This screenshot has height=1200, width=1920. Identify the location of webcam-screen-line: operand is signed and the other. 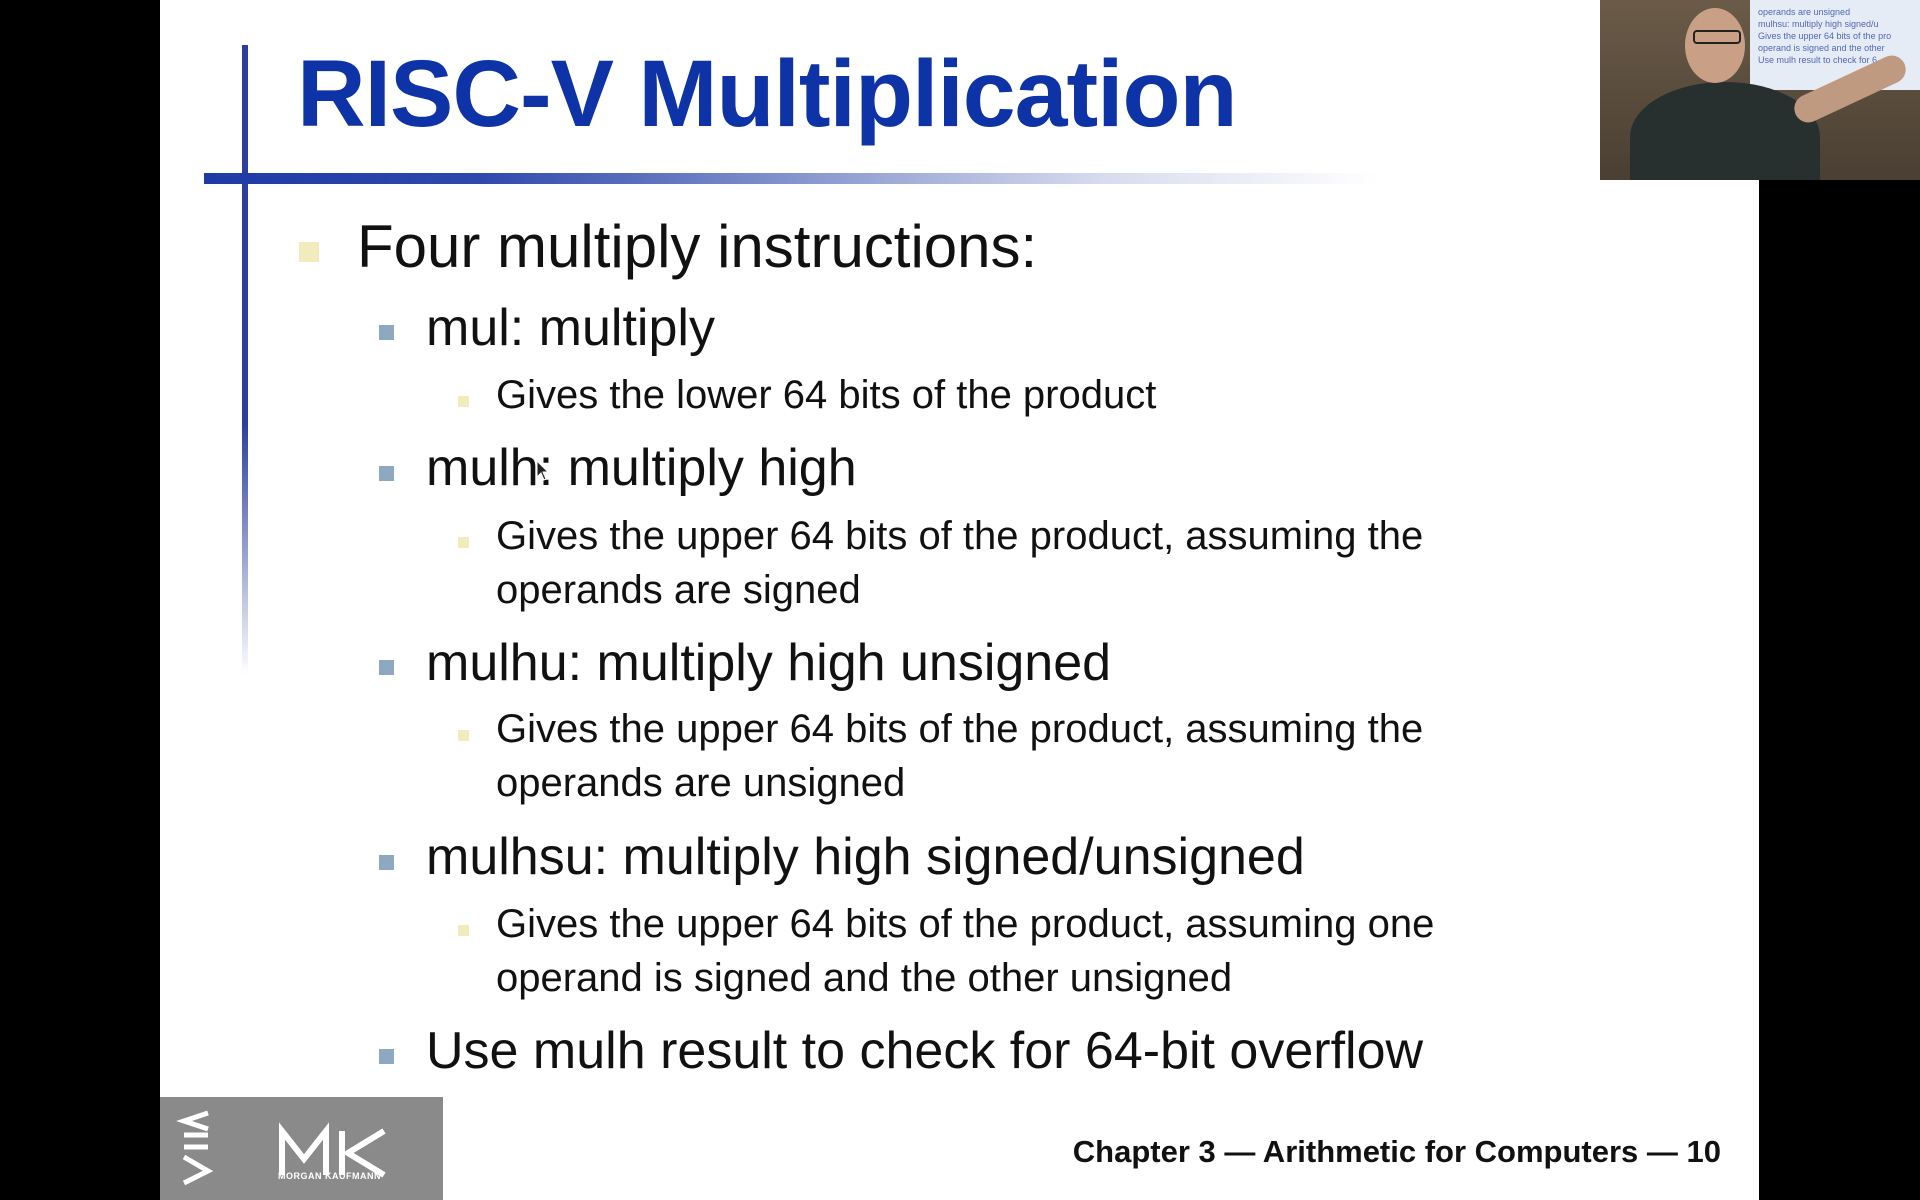
(1821, 48).